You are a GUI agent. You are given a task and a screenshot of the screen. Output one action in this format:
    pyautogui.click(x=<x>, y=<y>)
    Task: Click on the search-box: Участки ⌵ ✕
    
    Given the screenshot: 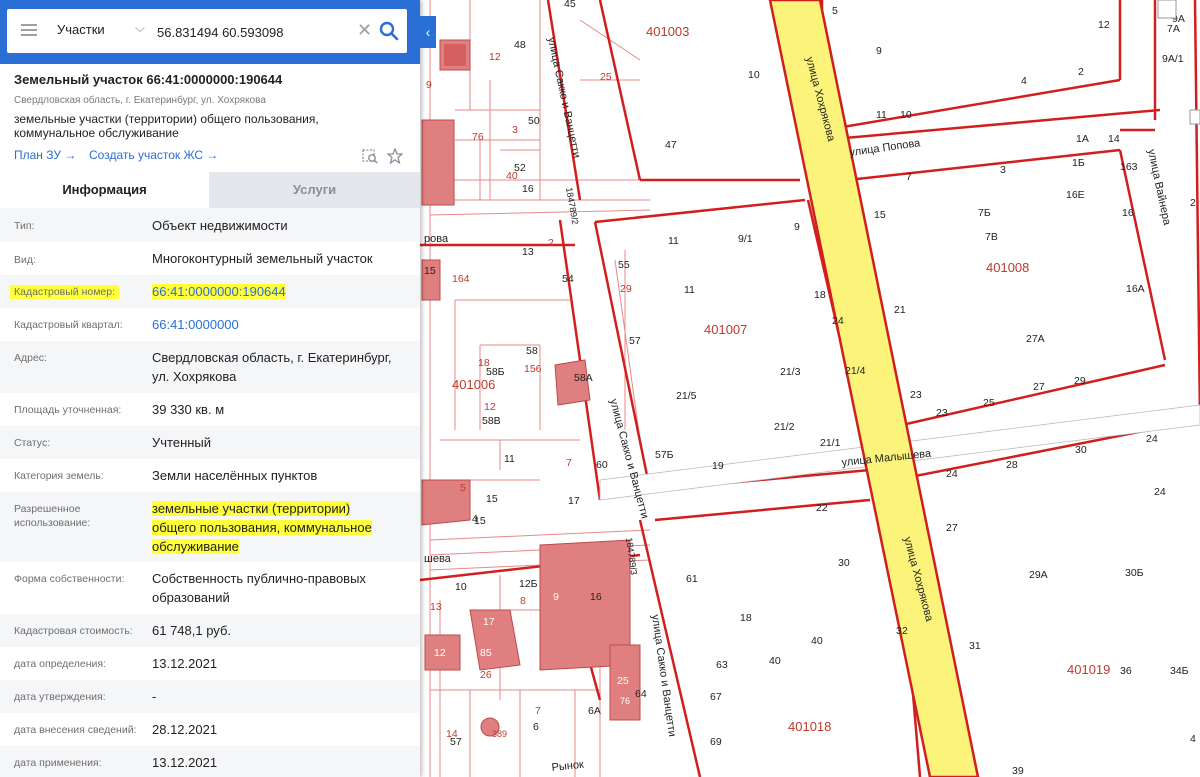 What is the action you would take?
    pyautogui.click(x=207, y=31)
    